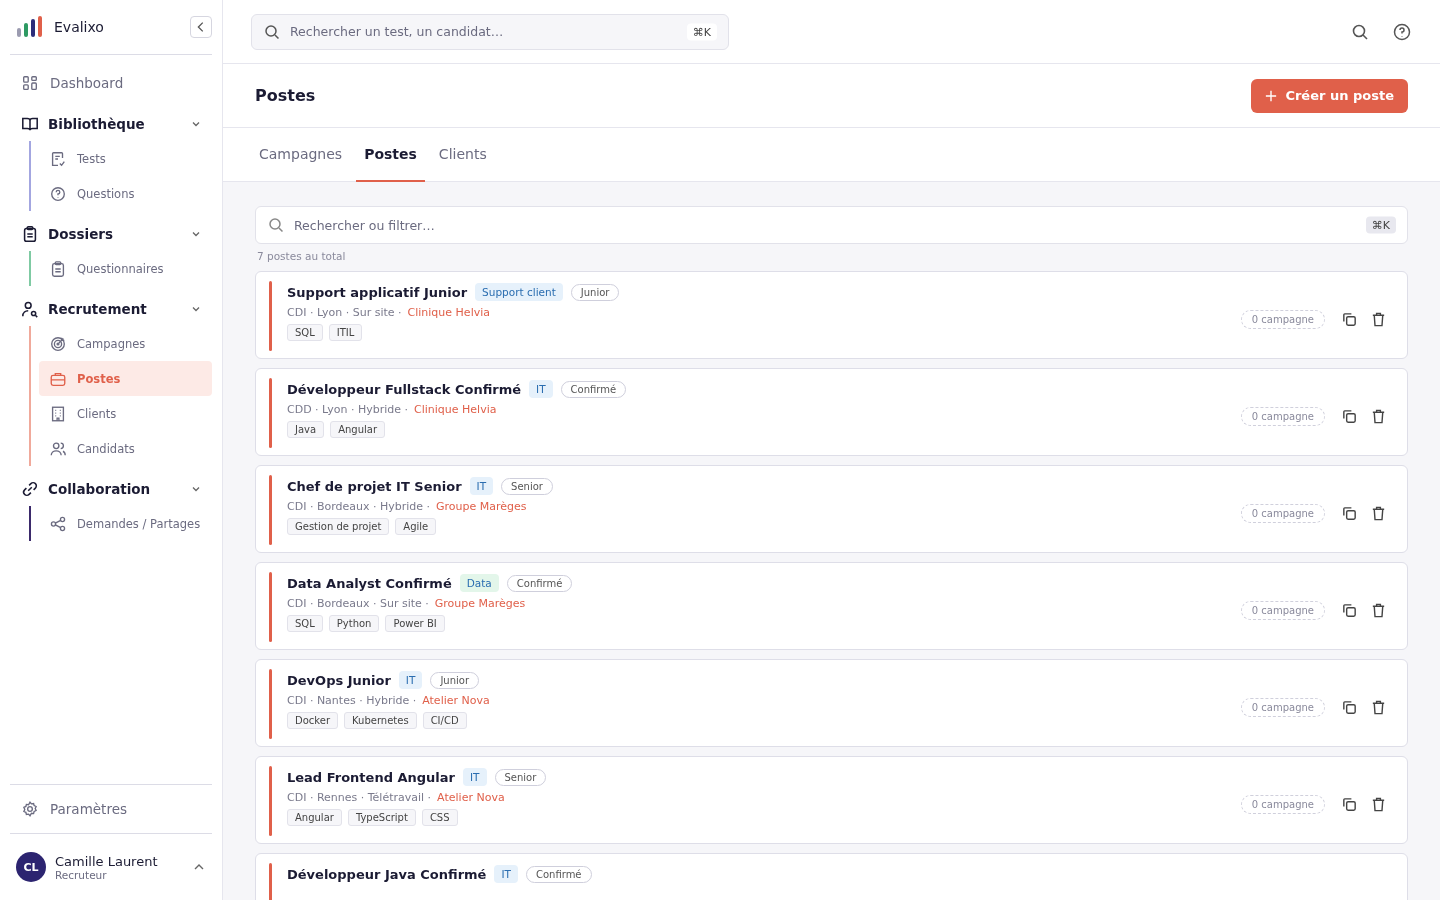 The image size is (1440, 900). I want to click on tab: Campagnes, so click(301, 155).